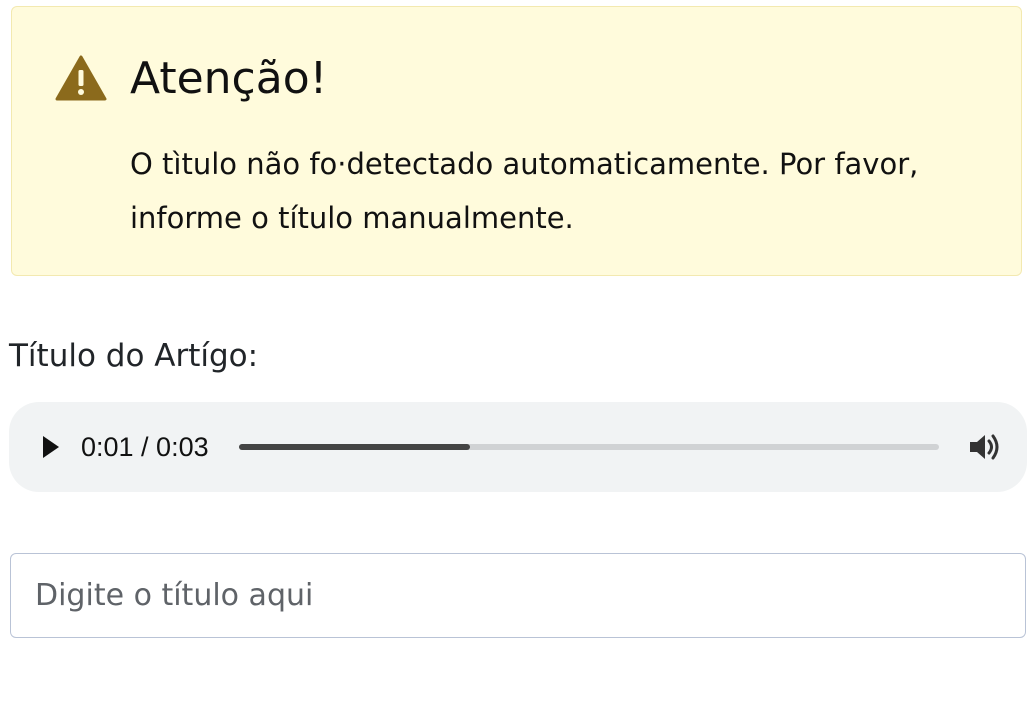  What do you see at coordinates (134, 356) in the screenshot?
I see `article-title-label: Título do Artígo:` at bounding box center [134, 356].